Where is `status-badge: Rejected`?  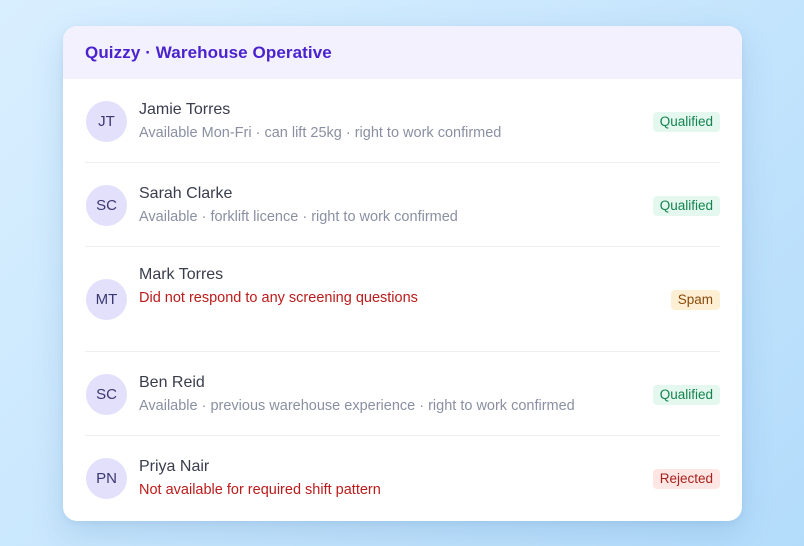
status-badge: Rejected is located at coordinates (686, 479).